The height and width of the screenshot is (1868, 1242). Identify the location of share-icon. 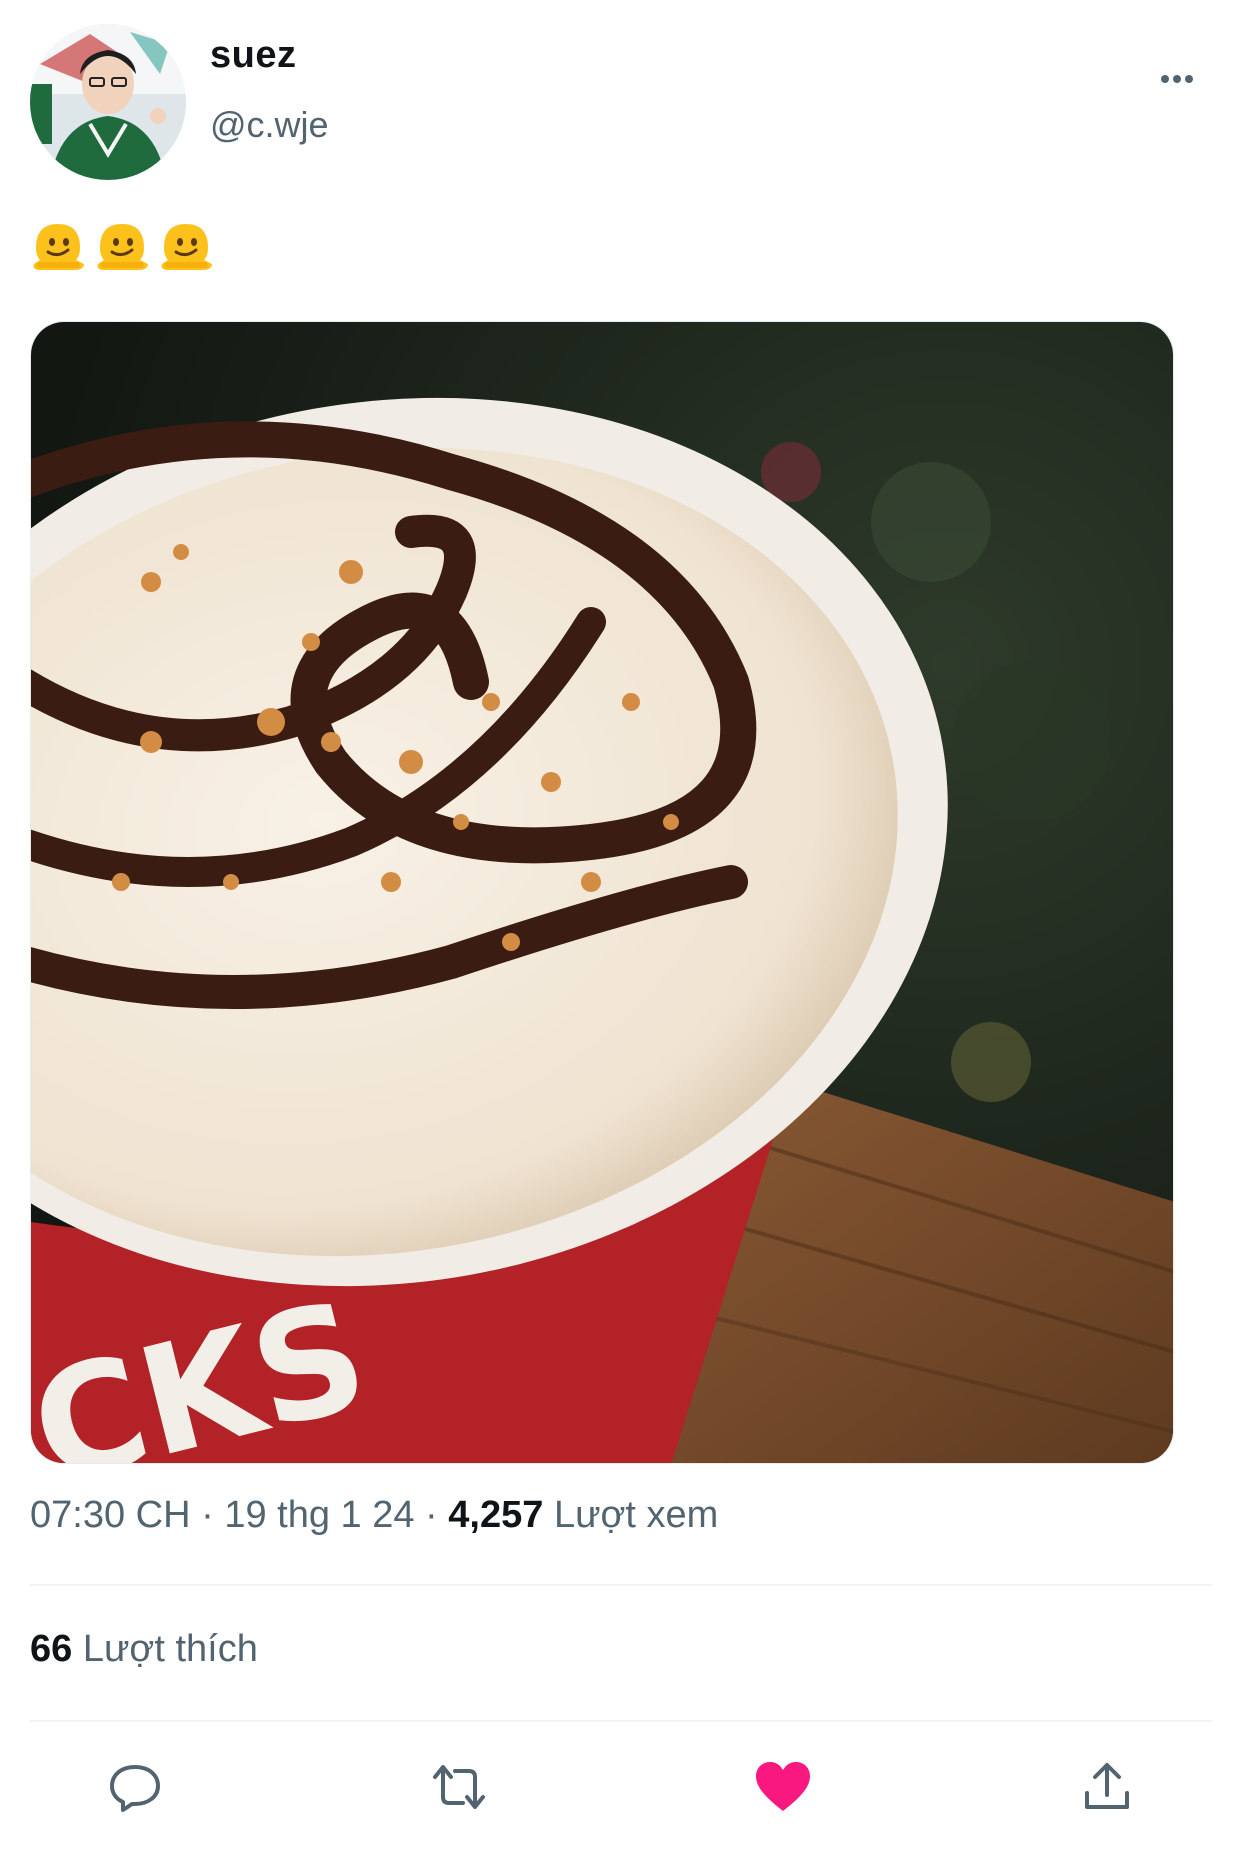
(1107, 1786).